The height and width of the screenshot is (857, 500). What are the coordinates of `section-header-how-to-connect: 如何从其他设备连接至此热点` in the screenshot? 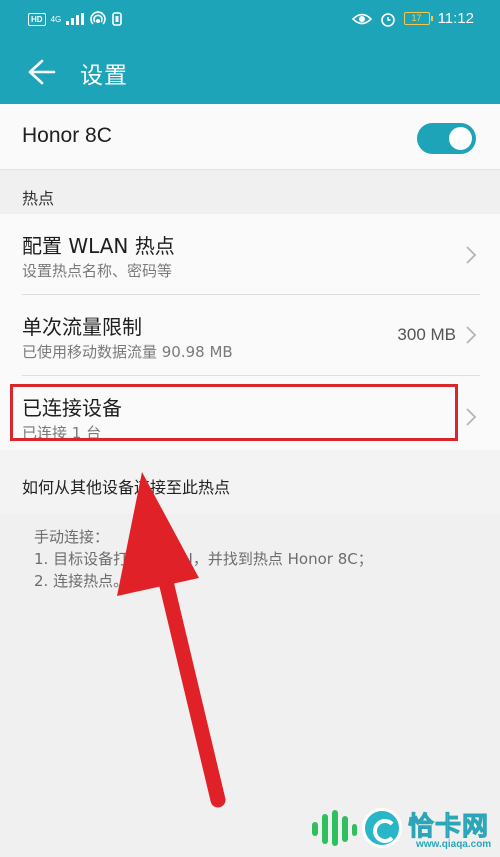 It's located at (250, 482).